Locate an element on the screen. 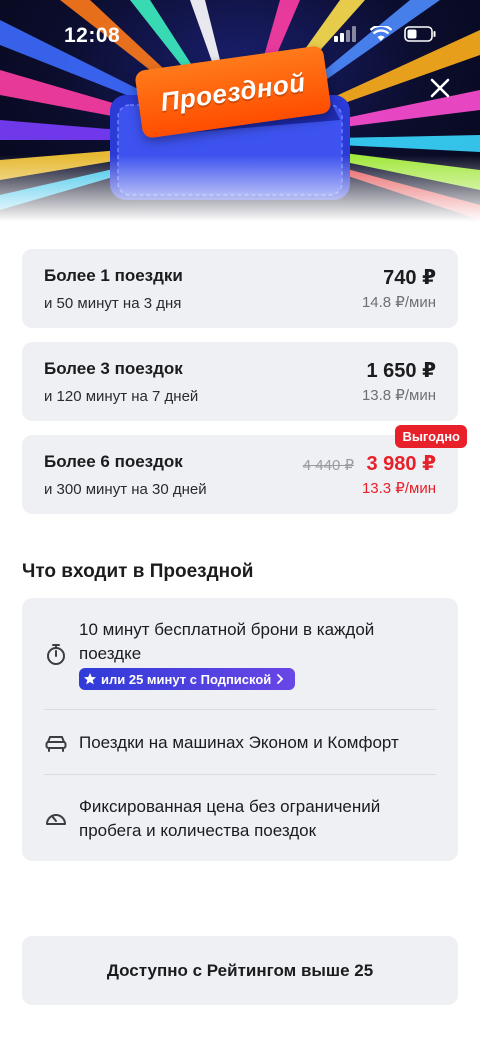  scroll-fade is located at coordinates (240, 905).